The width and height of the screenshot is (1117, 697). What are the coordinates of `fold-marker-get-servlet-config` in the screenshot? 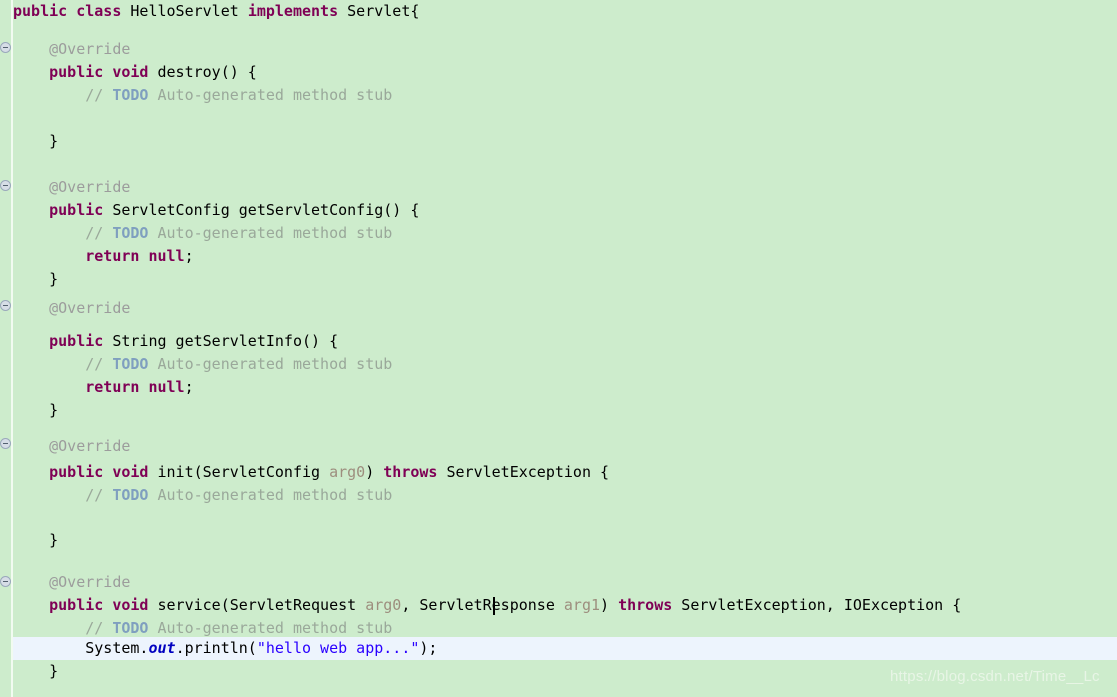 It's located at (5, 185).